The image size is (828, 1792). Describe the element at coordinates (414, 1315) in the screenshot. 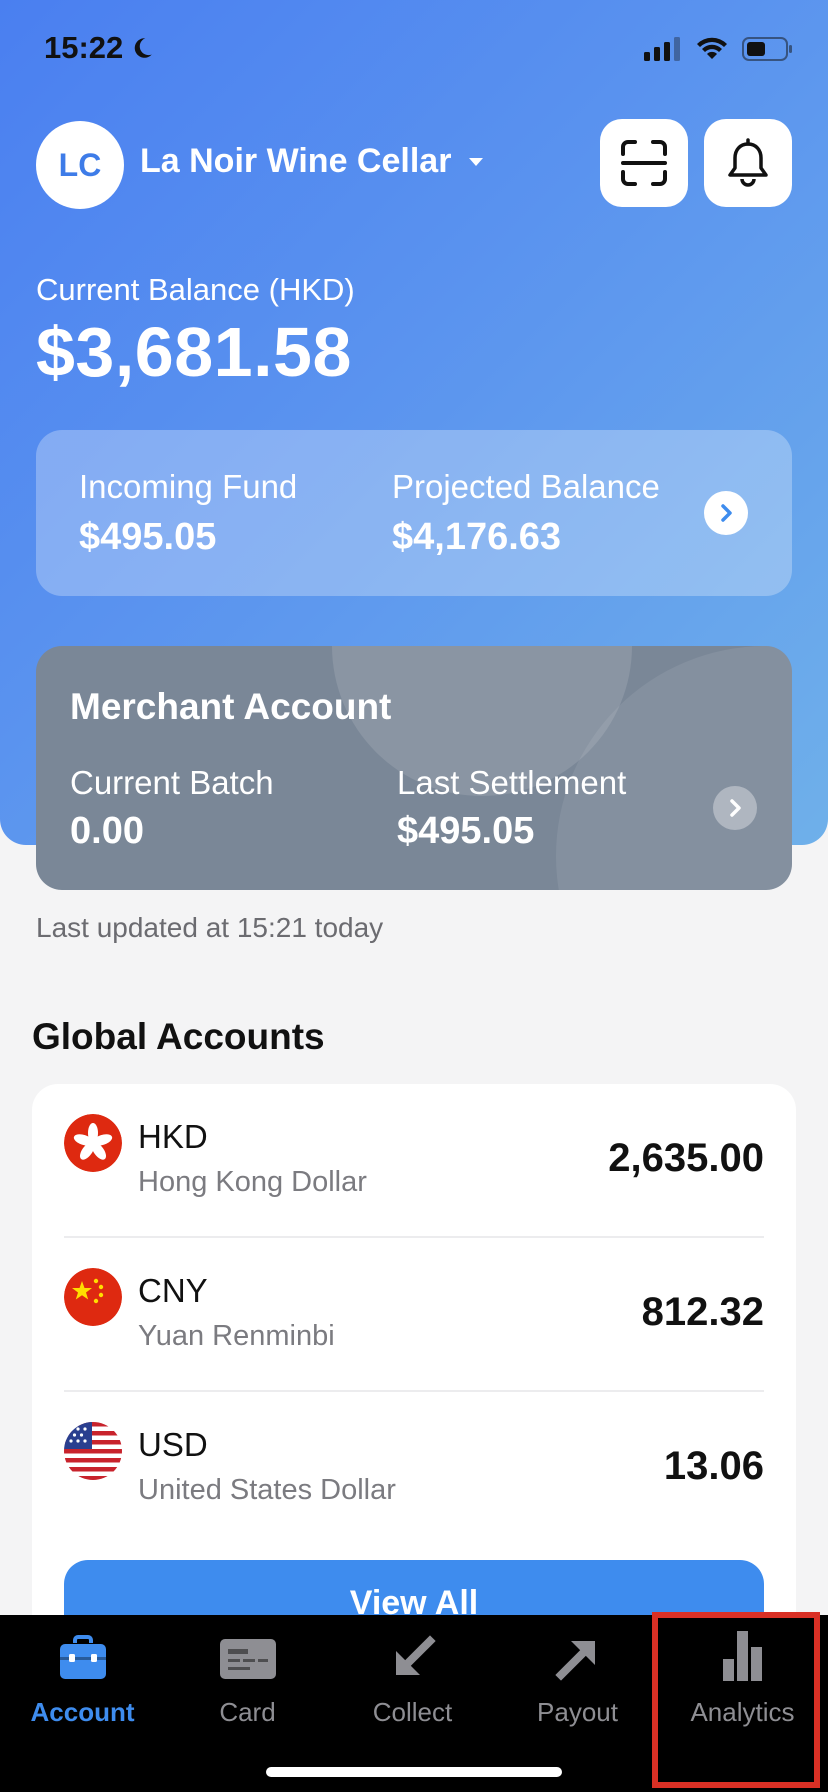

I see `account-row-cny: CNY Yuan Renminbi 812.32` at that location.